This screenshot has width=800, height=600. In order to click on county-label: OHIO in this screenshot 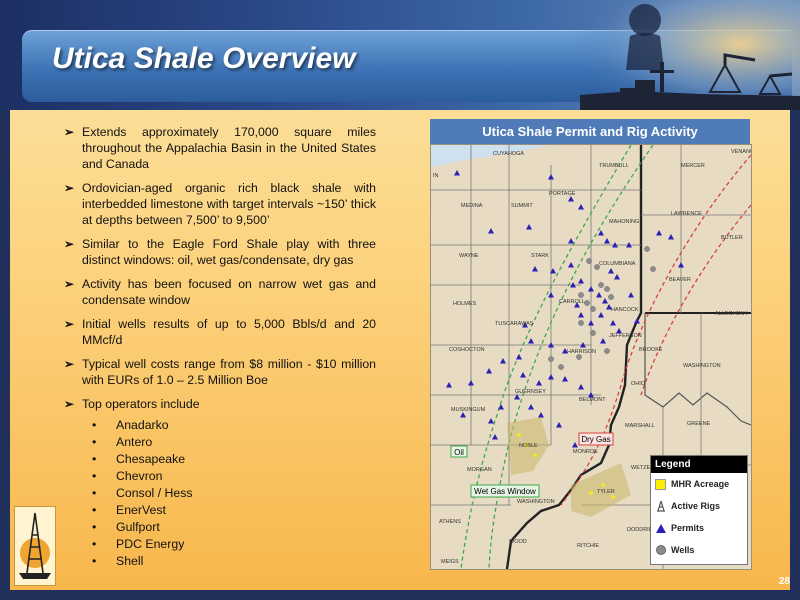, I will do `click(638, 384)`.